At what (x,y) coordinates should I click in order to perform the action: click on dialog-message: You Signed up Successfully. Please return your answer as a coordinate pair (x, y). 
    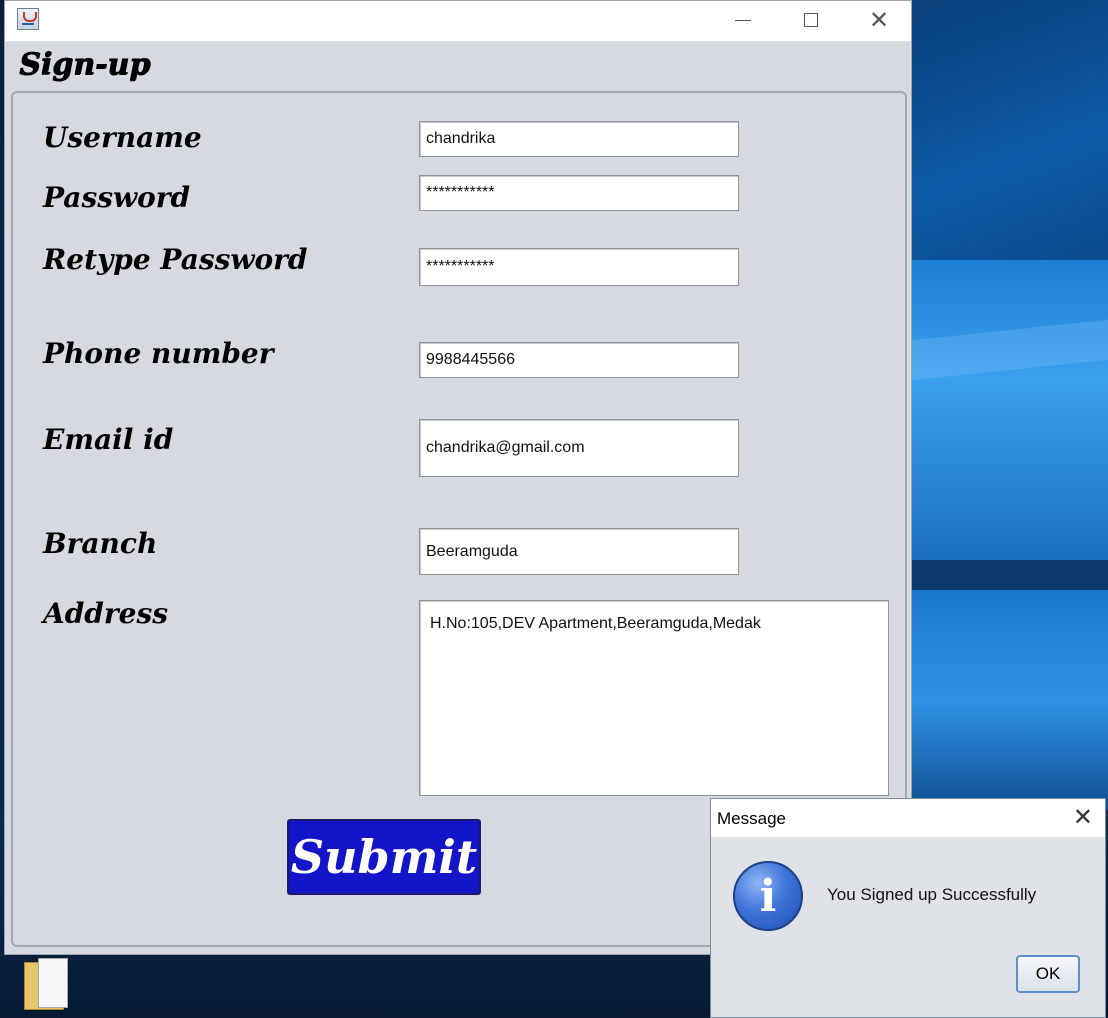
    Looking at the image, I should click on (932, 894).